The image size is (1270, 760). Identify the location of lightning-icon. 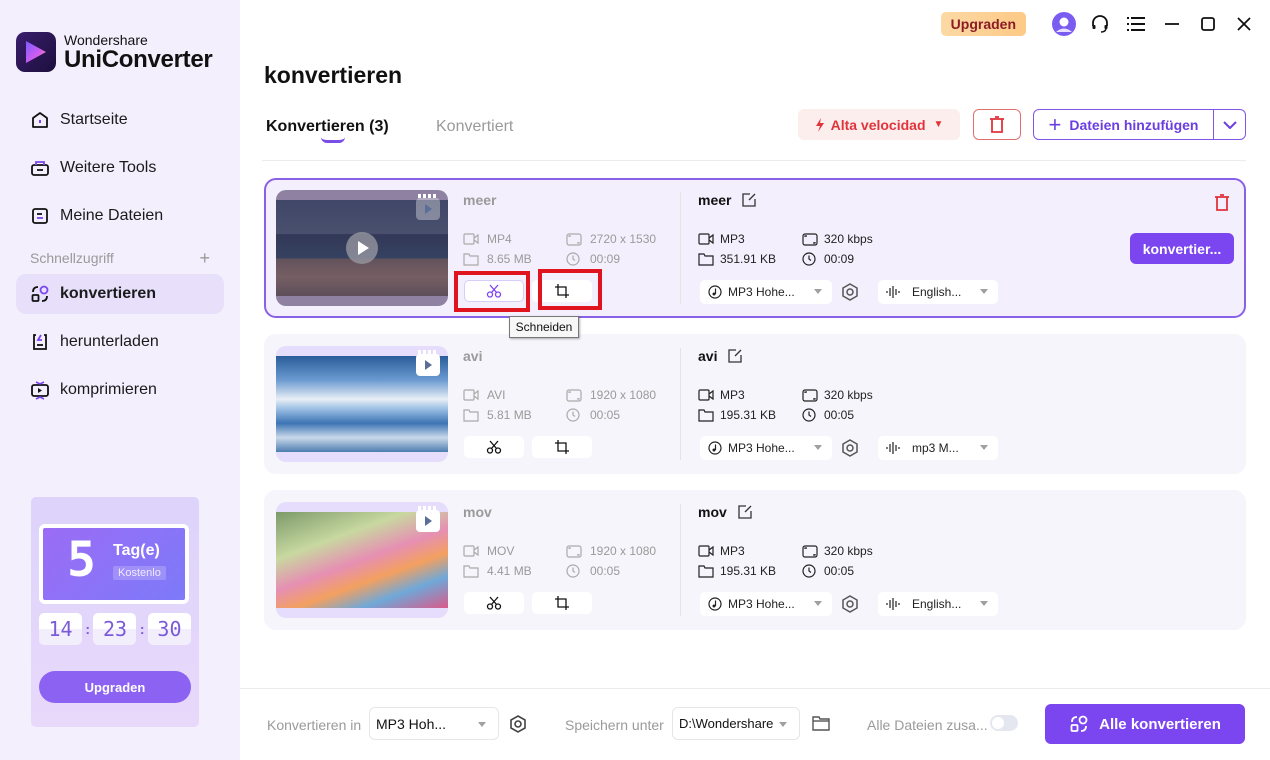
(820, 124).